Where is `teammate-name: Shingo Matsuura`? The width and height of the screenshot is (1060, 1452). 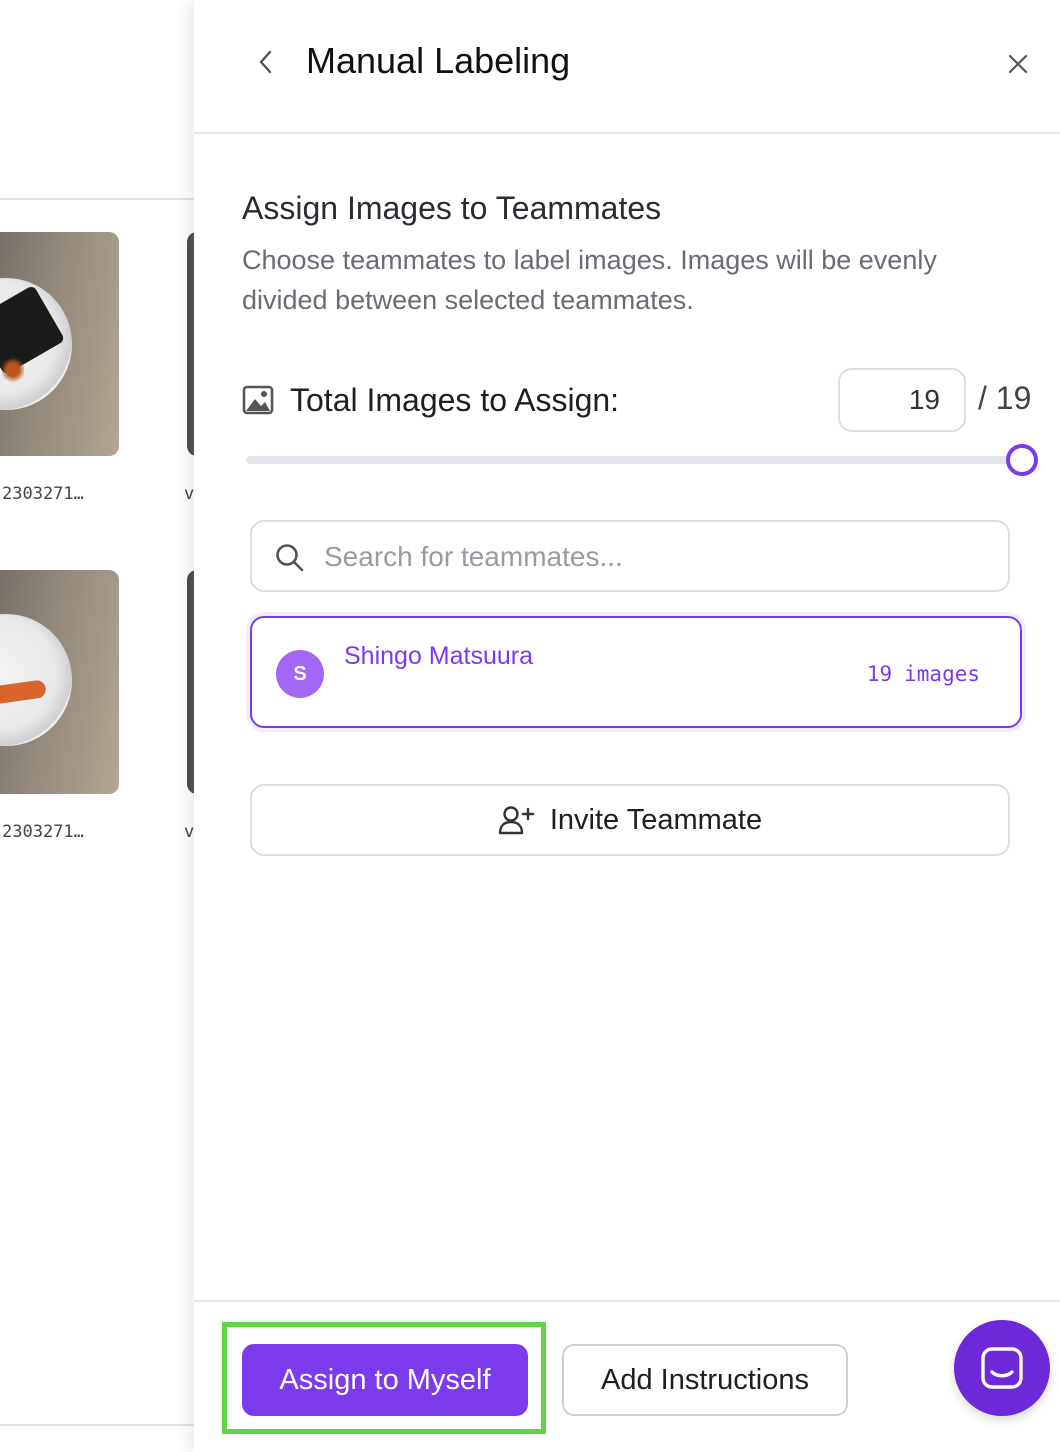 teammate-name: Shingo Matsuura is located at coordinates (439, 656).